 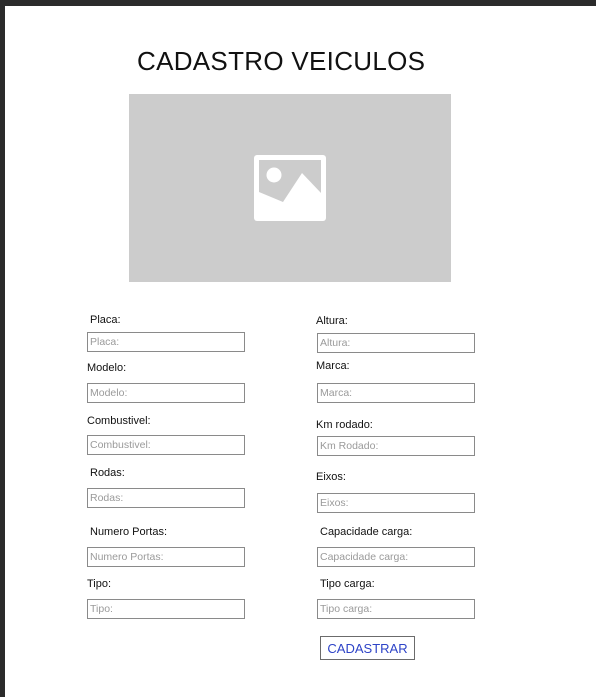 I want to click on image-icon, so click(x=290, y=188).